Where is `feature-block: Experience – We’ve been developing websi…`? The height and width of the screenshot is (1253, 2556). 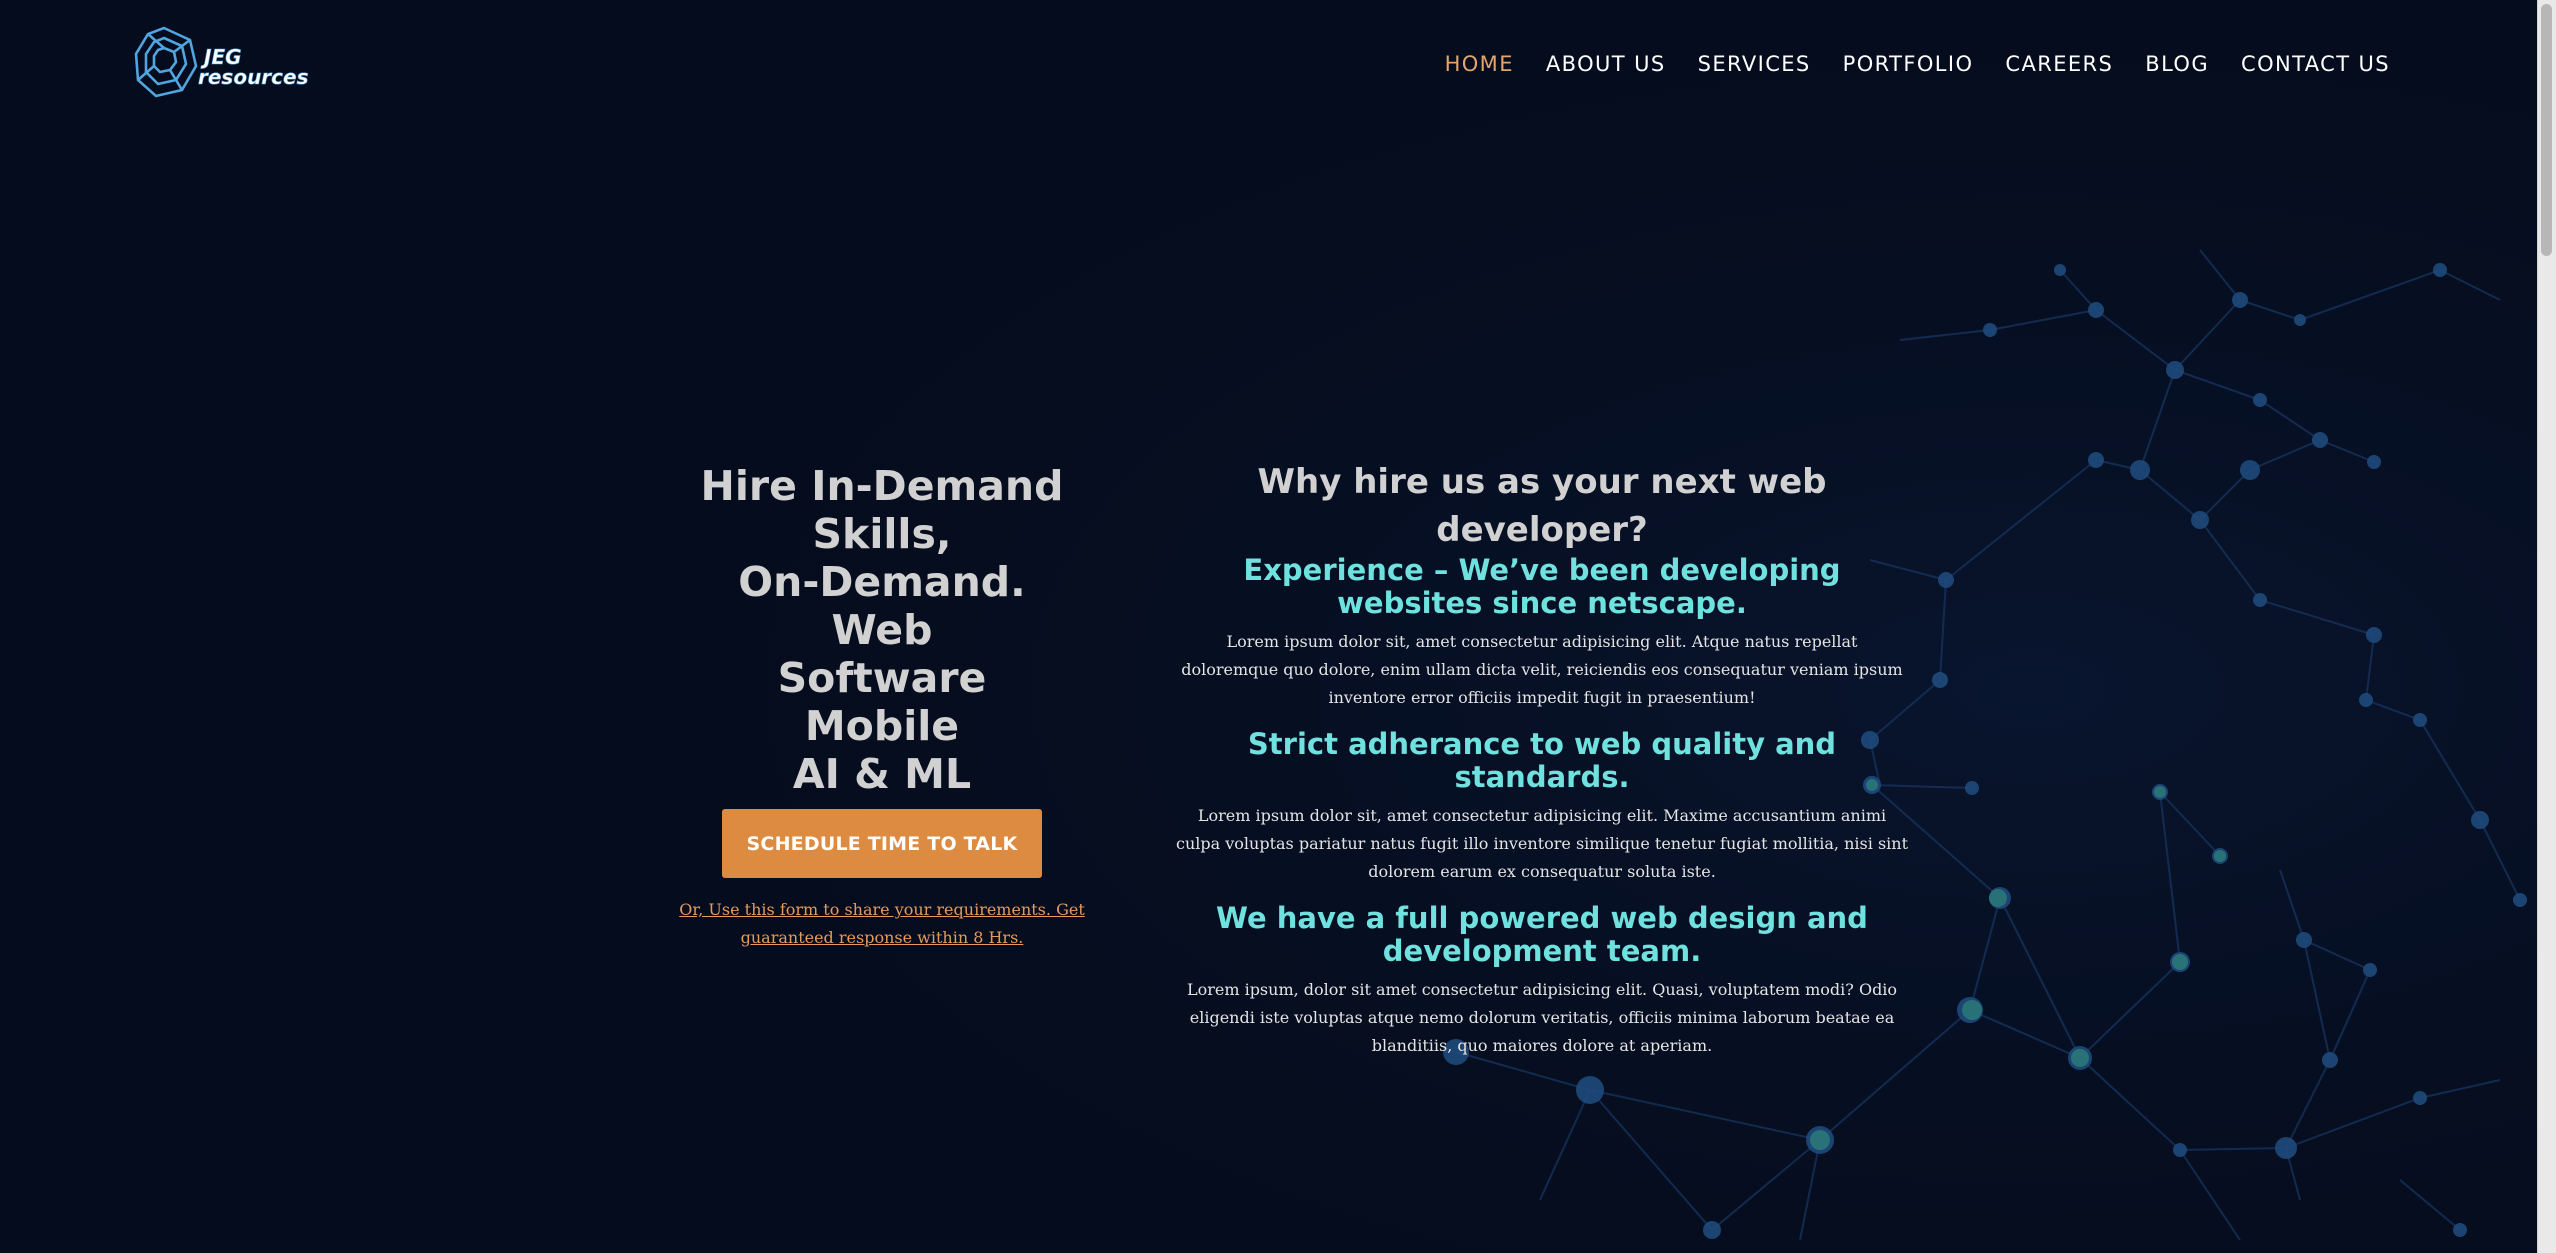
feature-block: Experience – We’ve been developing websi… is located at coordinates (1542, 633).